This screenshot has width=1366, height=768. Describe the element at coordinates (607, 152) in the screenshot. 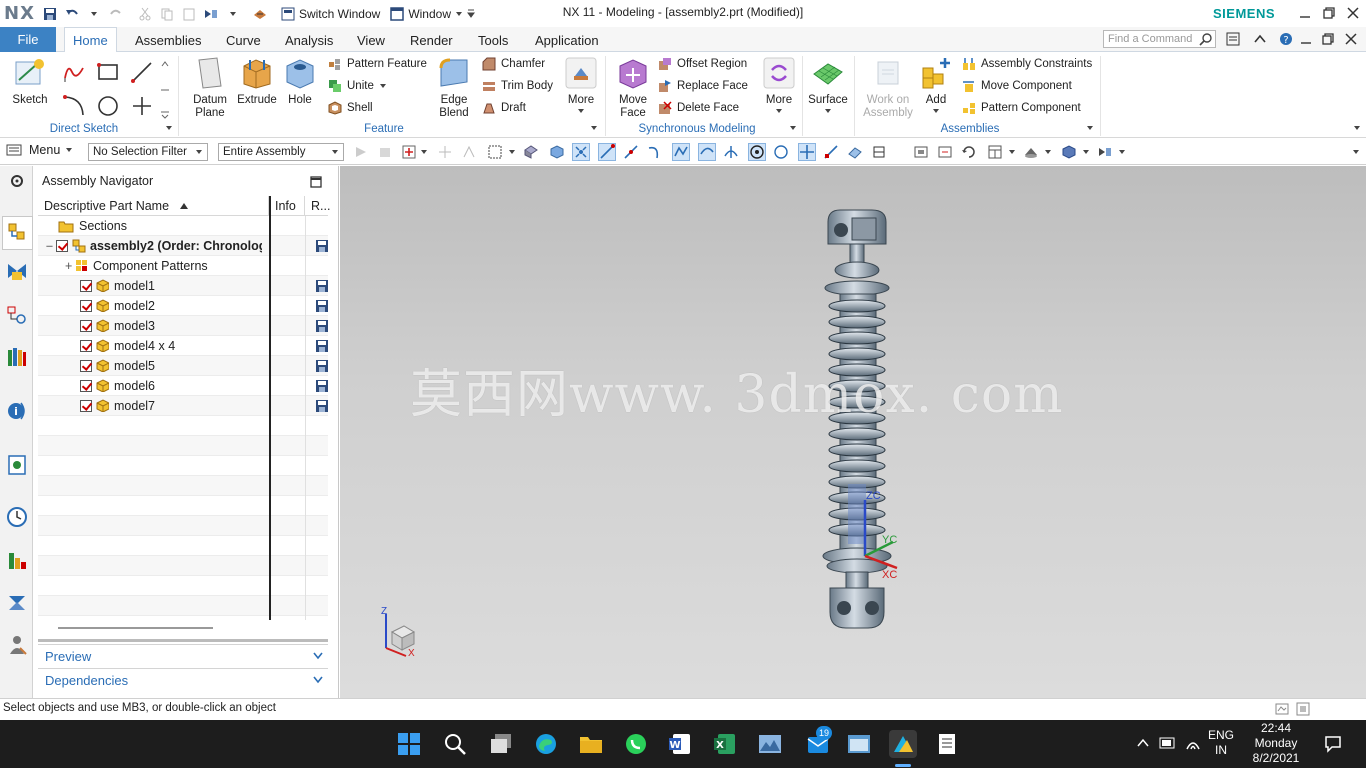

I see `snap-endpoint-icon` at that location.